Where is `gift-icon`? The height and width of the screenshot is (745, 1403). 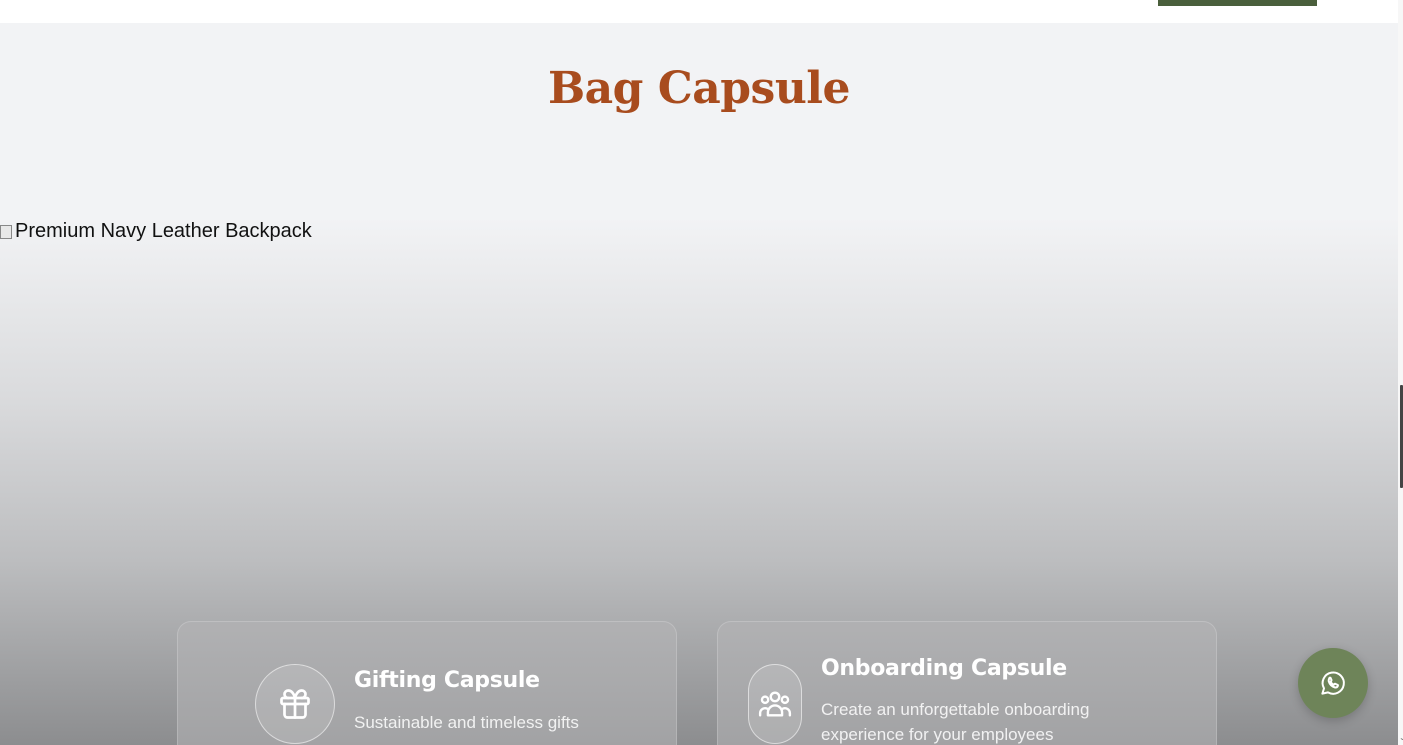
gift-icon is located at coordinates (295, 704).